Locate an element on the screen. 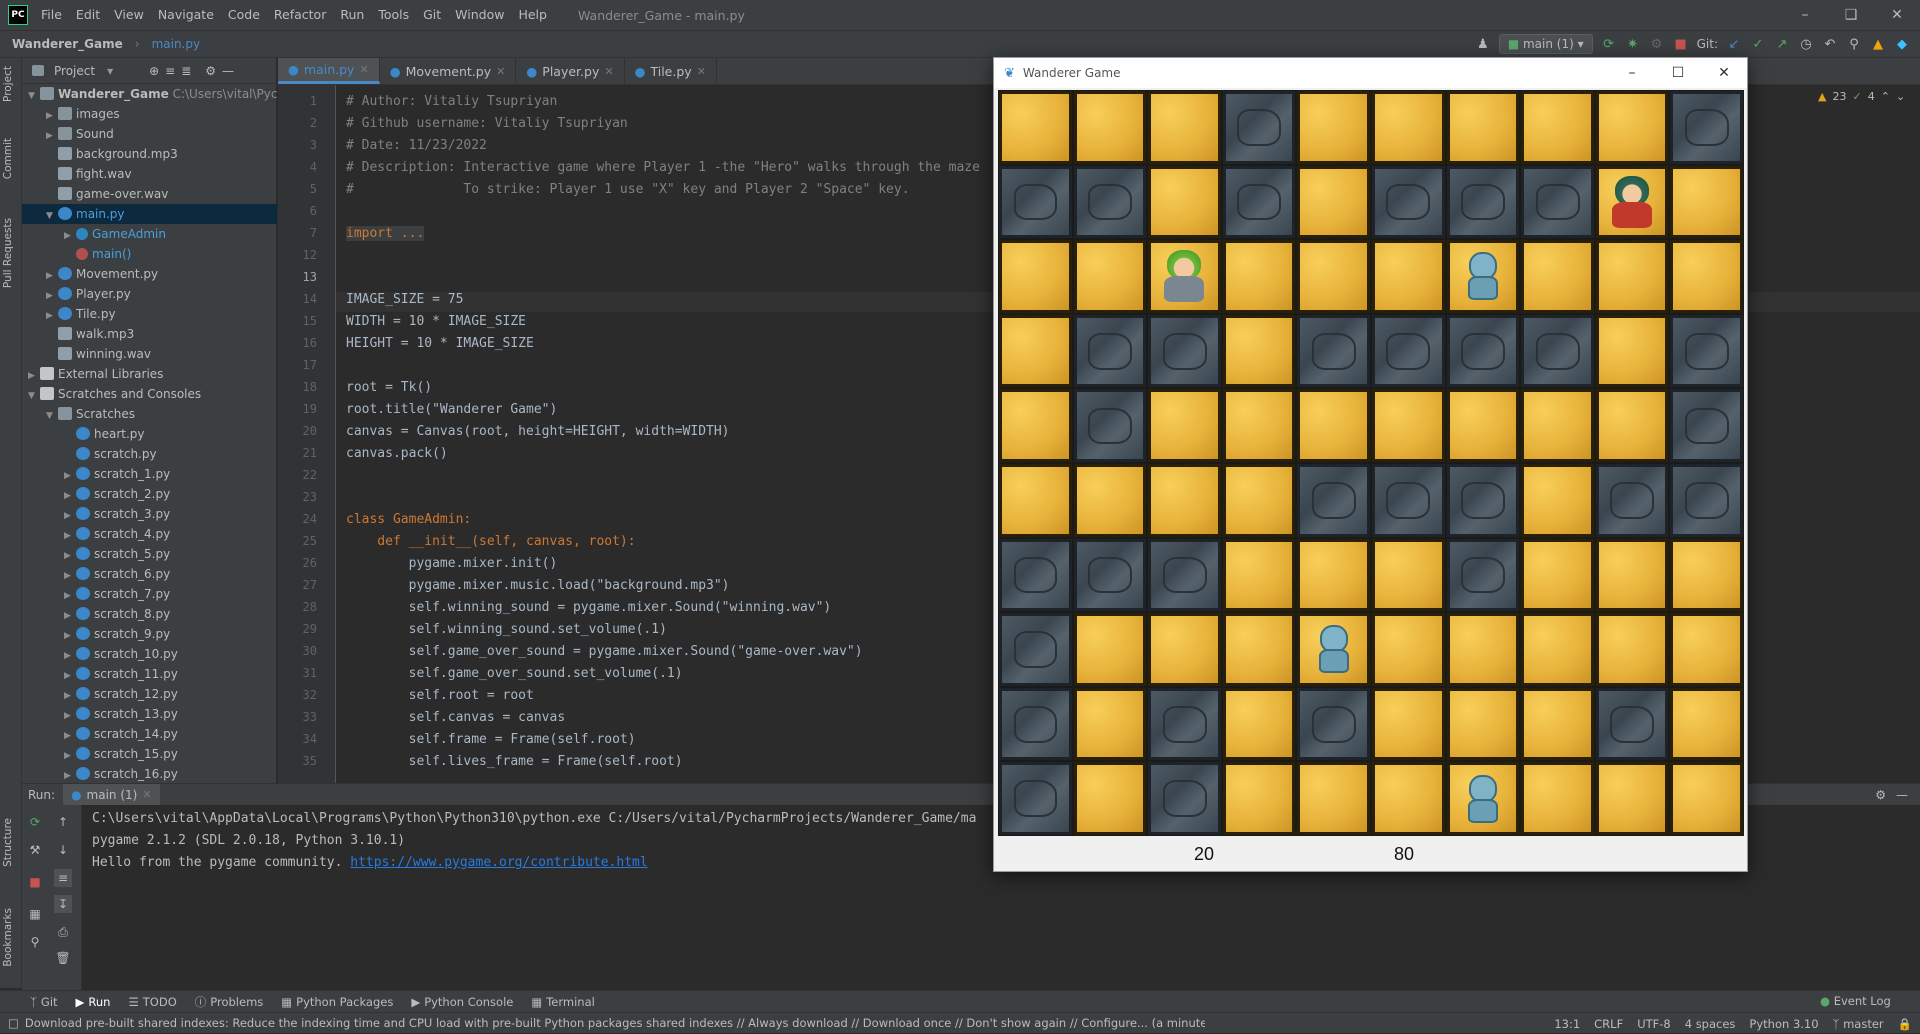  tree-item: ▼ Scratches and Consoles is located at coordinates (149, 394).